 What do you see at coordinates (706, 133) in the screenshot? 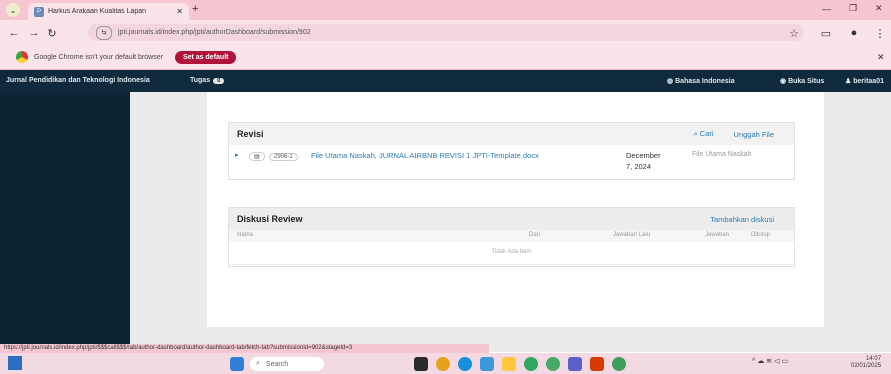
I see `search-label: Cari` at bounding box center [706, 133].